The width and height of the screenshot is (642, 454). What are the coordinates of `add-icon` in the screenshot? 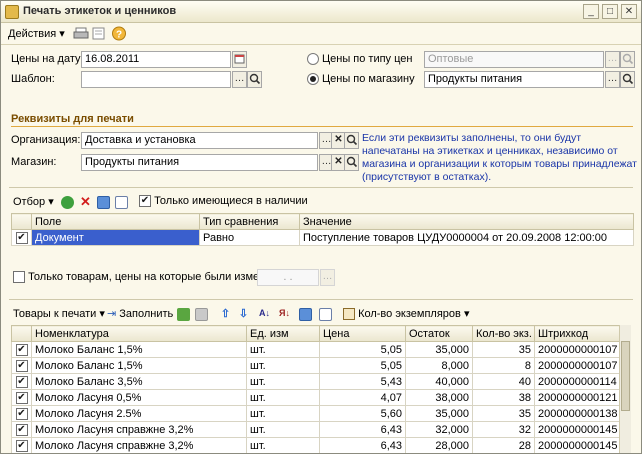 It's located at (67, 202).